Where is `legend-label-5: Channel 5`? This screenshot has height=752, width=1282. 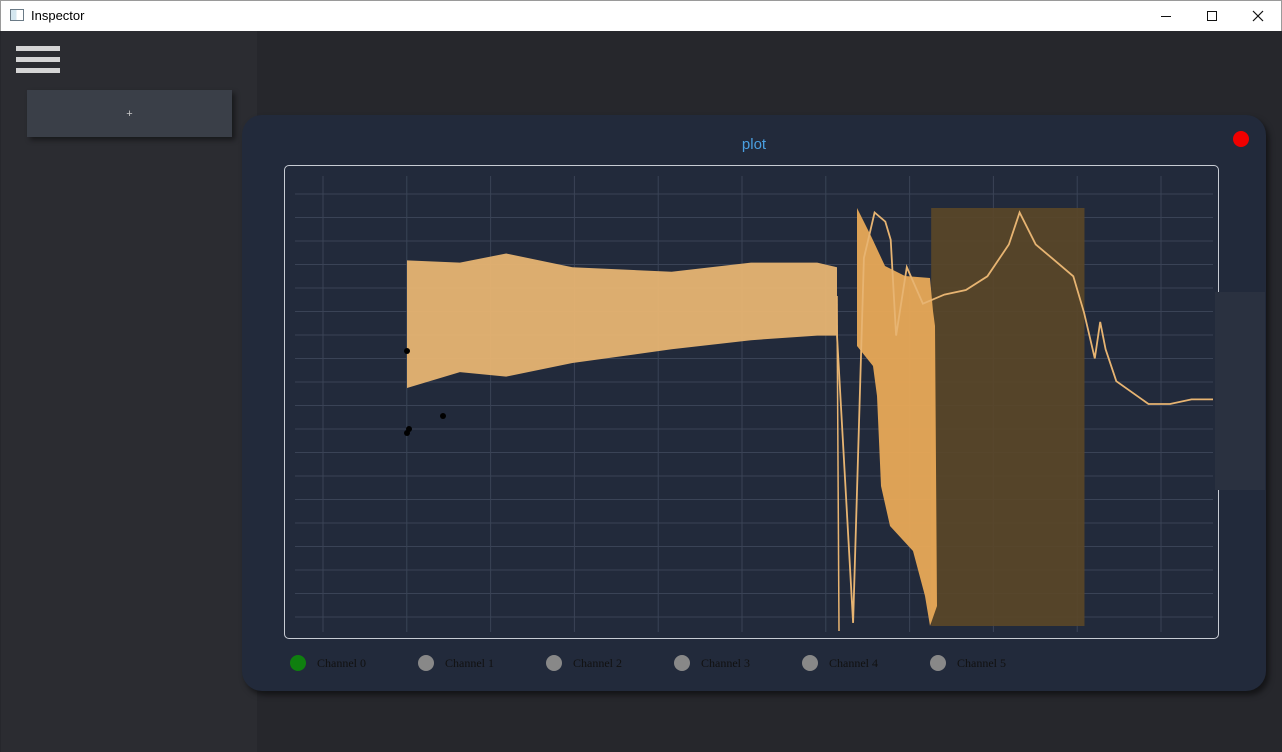 legend-label-5: Channel 5 is located at coordinates (981, 663).